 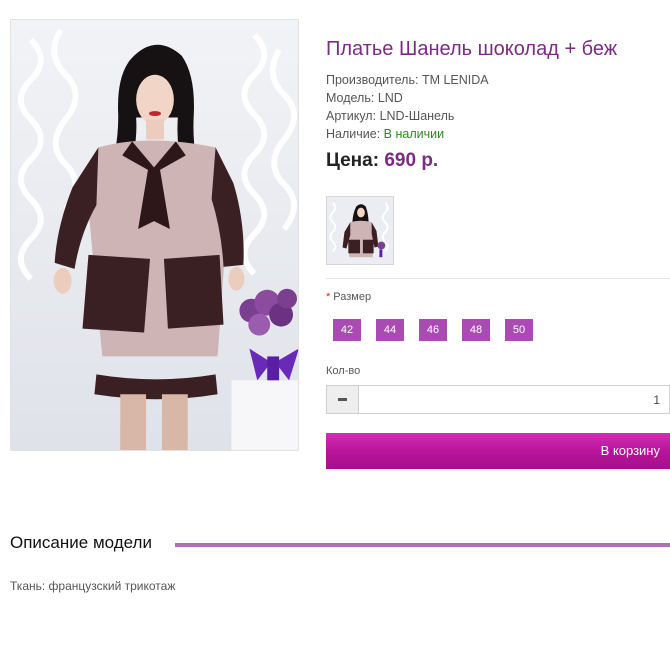 I want to click on quantity-label: Кол-во, so click(x=343, y=371).